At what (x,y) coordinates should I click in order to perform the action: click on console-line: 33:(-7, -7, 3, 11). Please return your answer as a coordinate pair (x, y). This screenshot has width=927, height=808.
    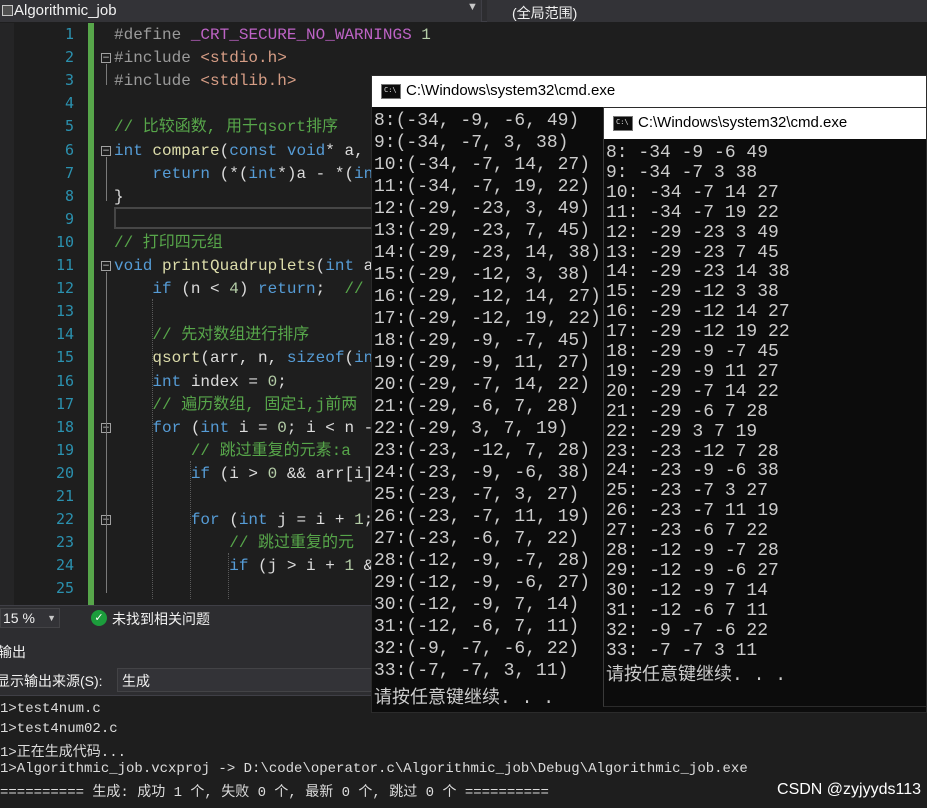
    Looking at the image, I should click on (471, 671).